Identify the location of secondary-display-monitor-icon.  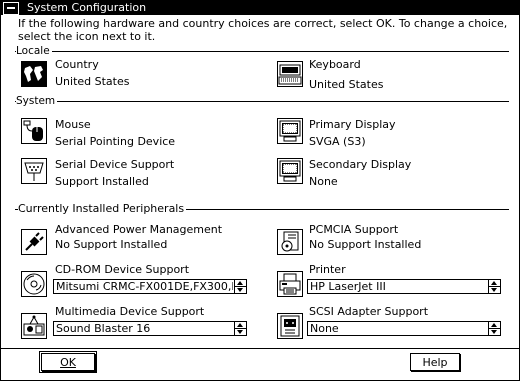
(290, 171).